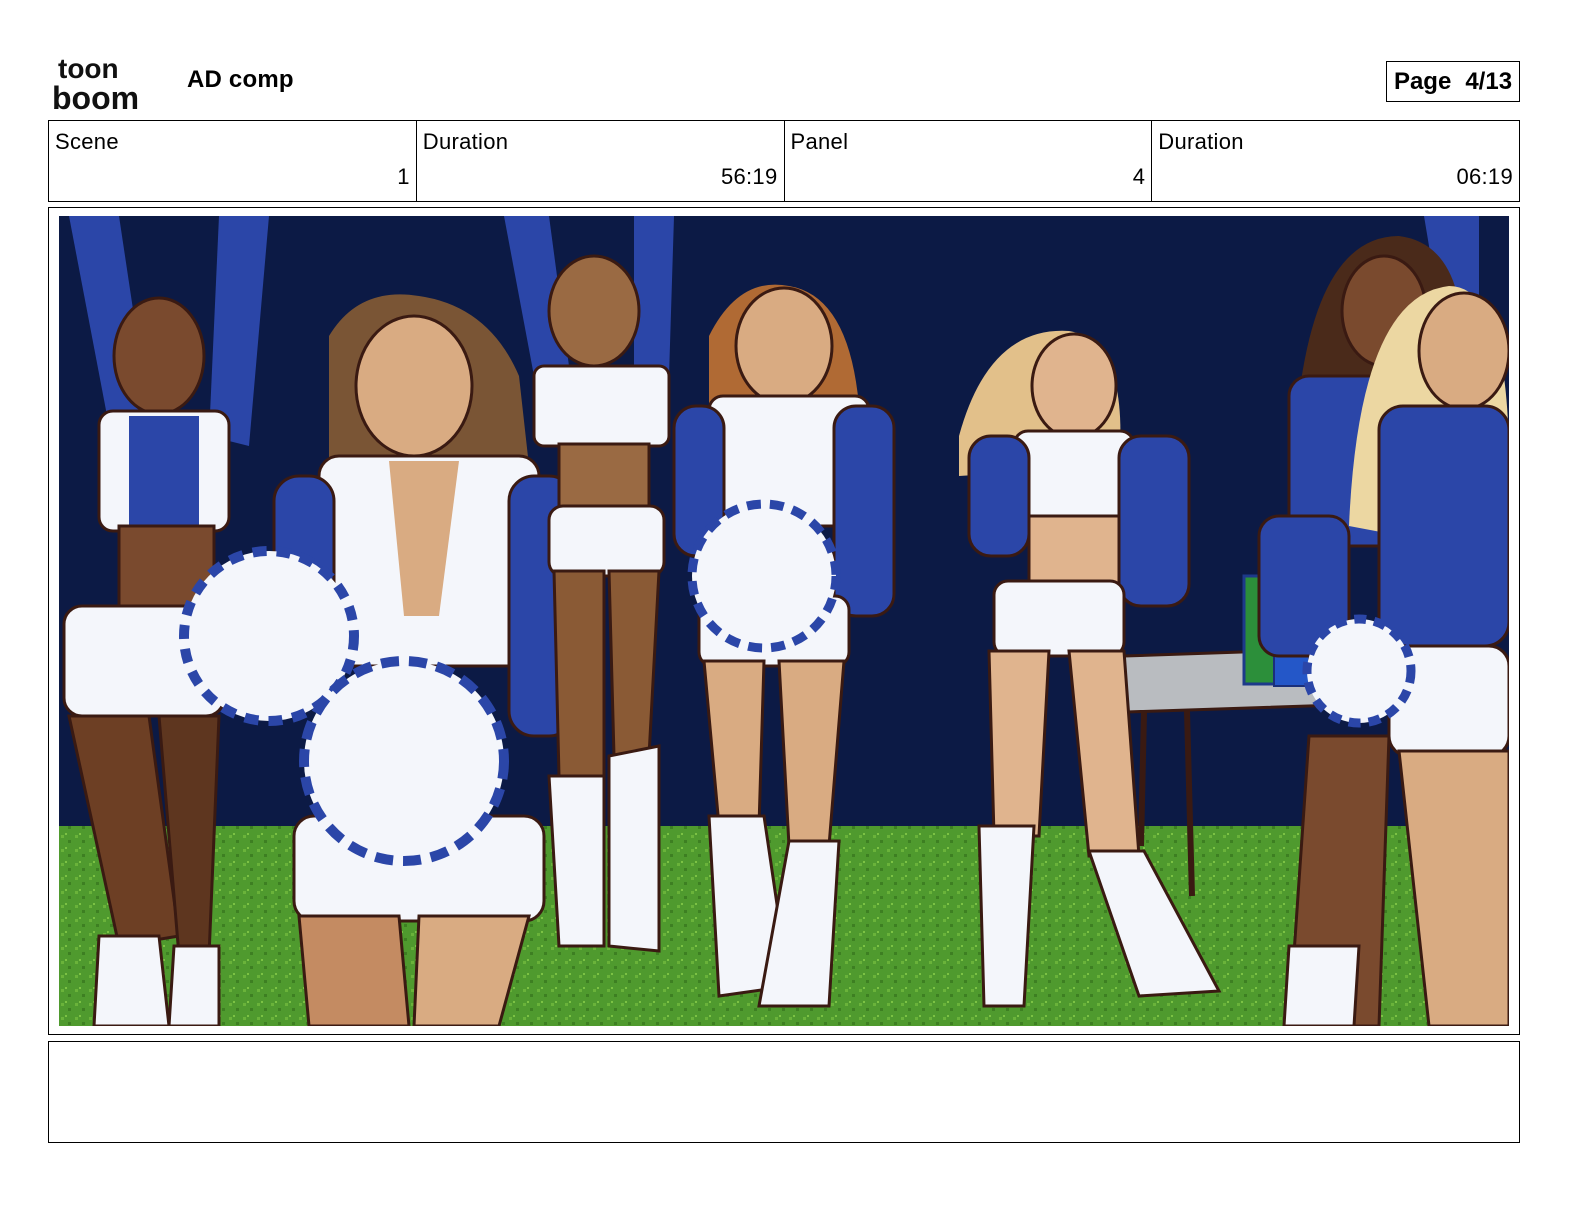 This screenshot has height=1224, width=1584. I want to click on scene-value: 1, so click(403, 176).